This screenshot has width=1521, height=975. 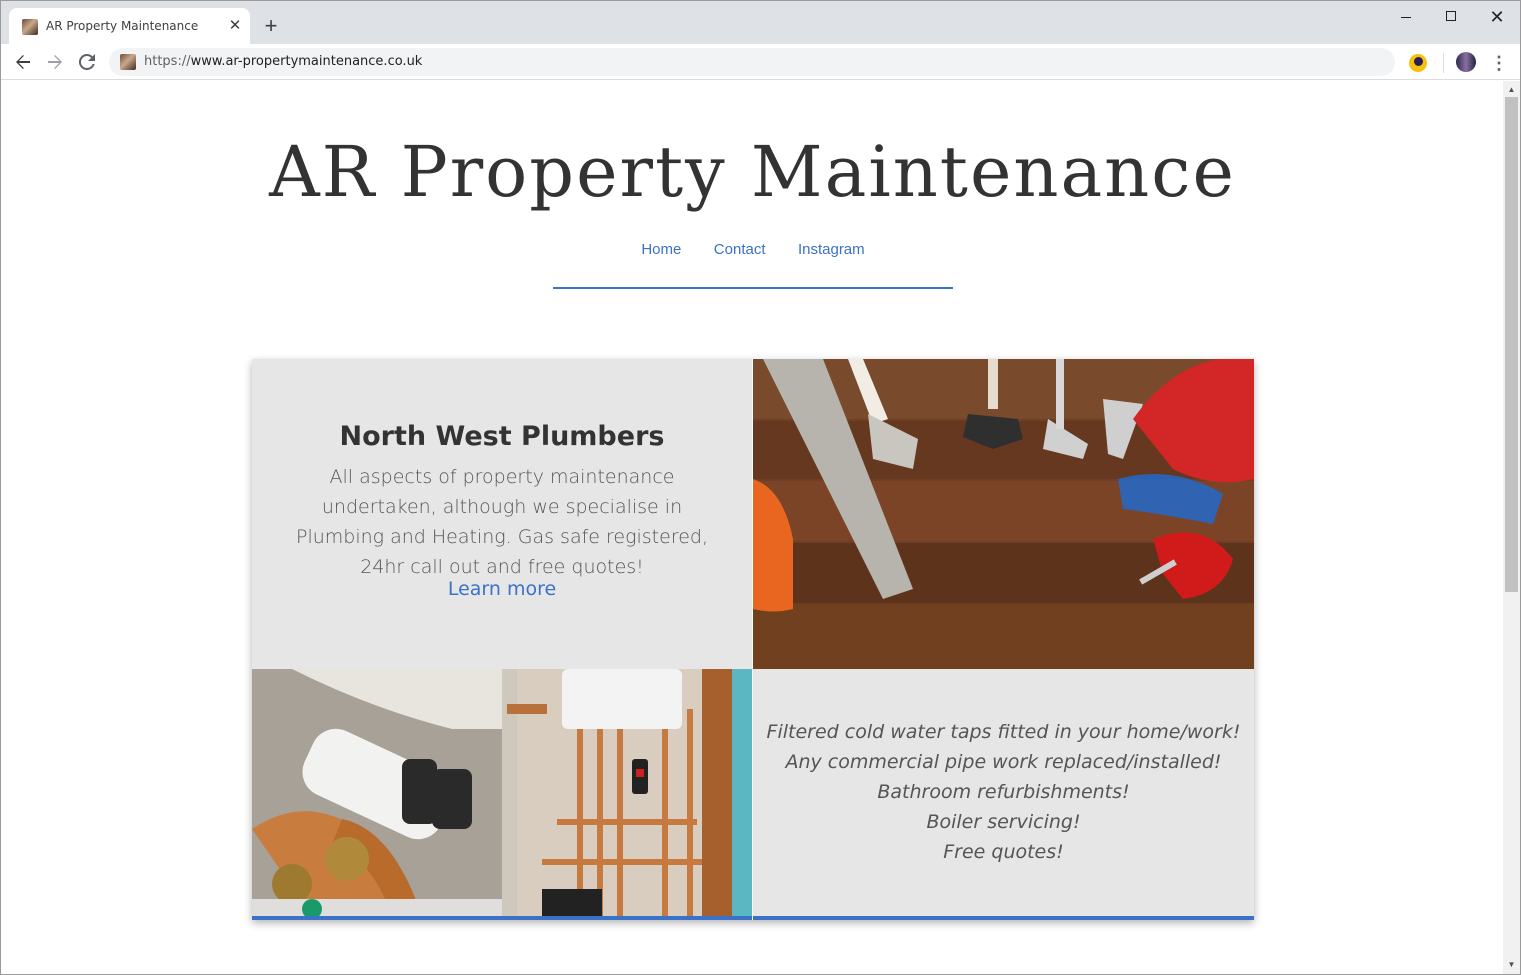 What do you see at coordinates (661, 249) in the screenshot?
I see `nav-home-link: Home` at bounding box center [661, 249].